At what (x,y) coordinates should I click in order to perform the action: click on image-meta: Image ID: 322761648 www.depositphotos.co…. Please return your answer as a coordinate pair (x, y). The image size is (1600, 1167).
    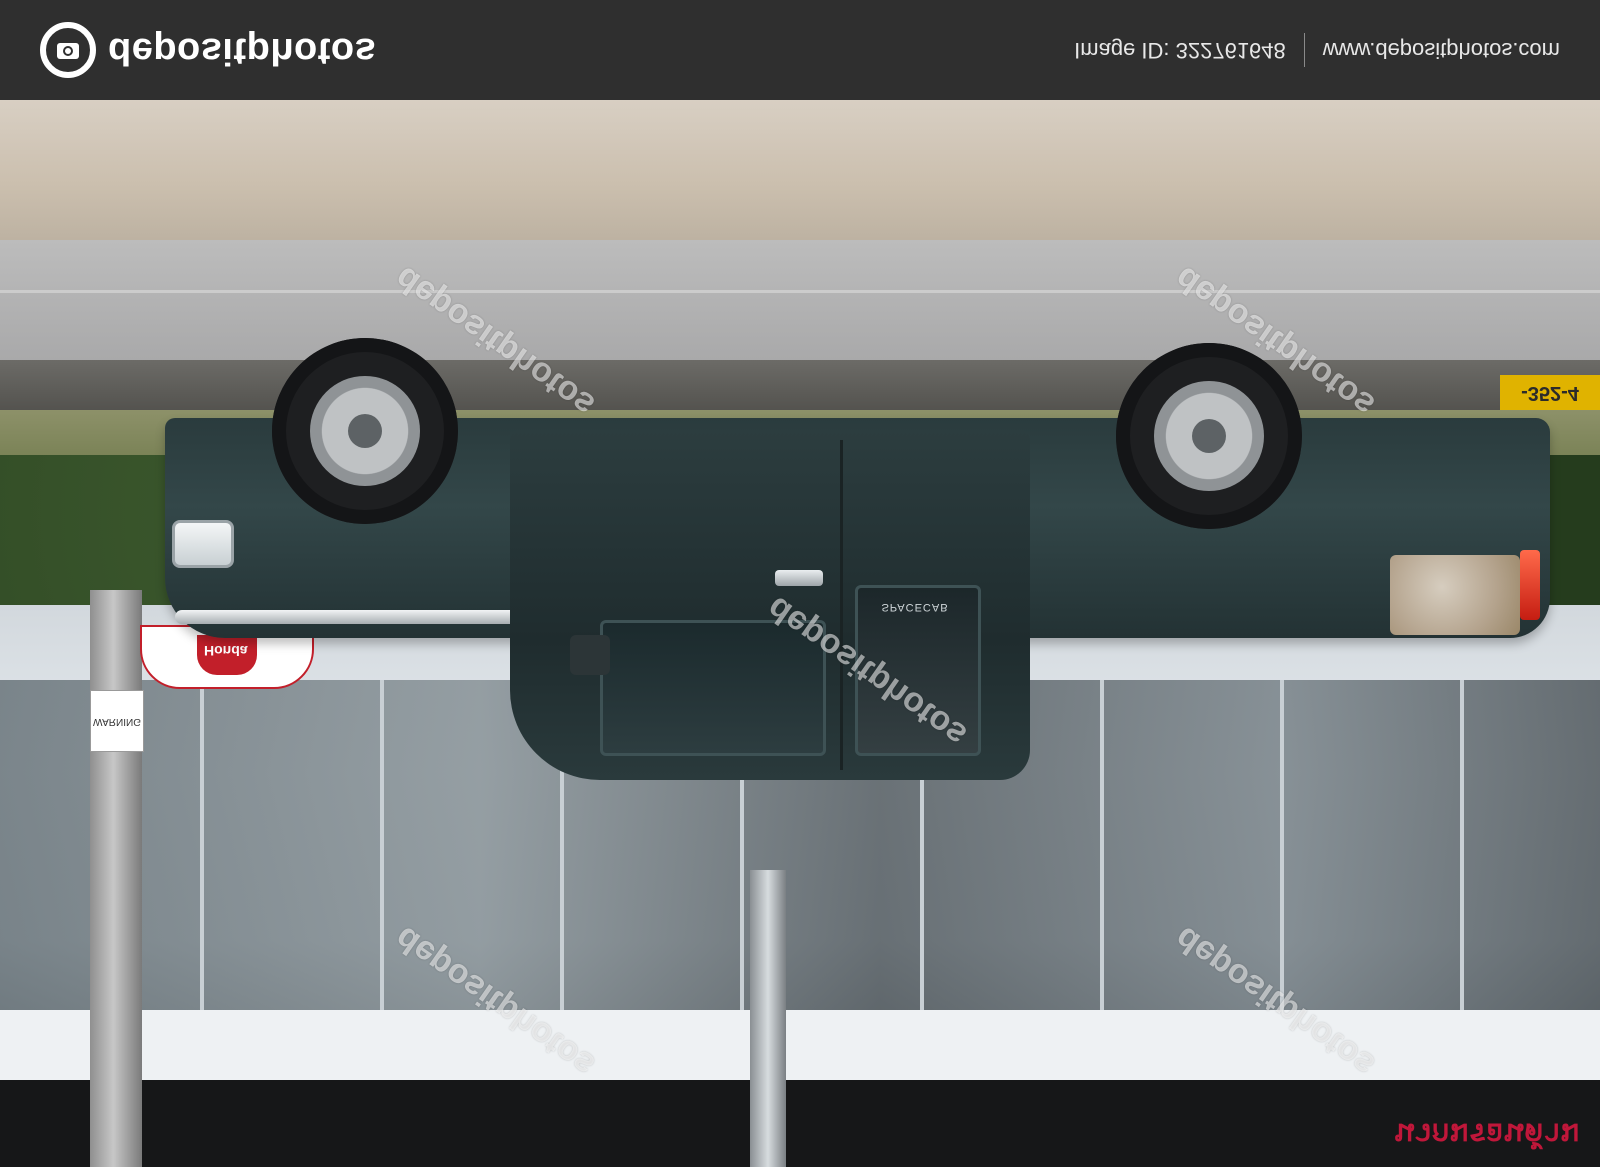
    Looking at the image, I should click on (1317, 50).